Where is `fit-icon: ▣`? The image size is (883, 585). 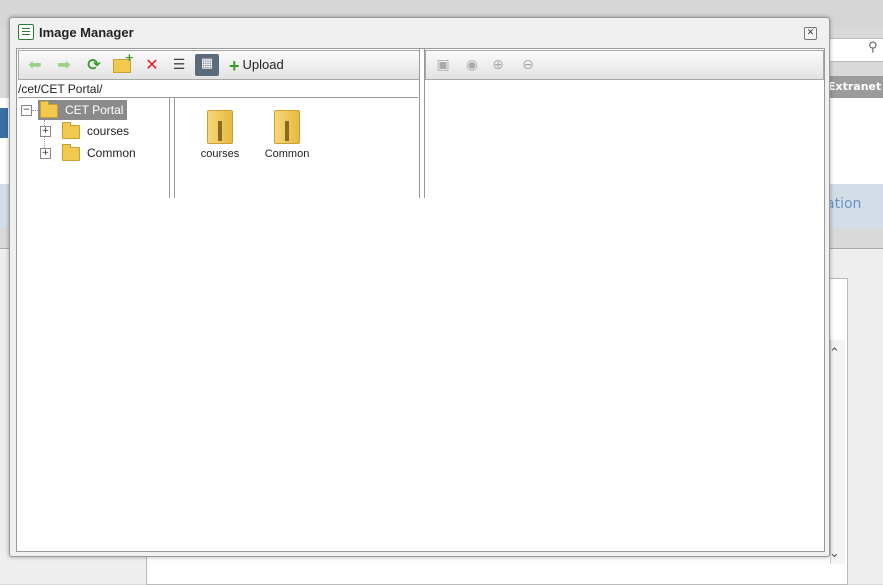 fit-icon: ▣ is located at coordinates (443, 65).